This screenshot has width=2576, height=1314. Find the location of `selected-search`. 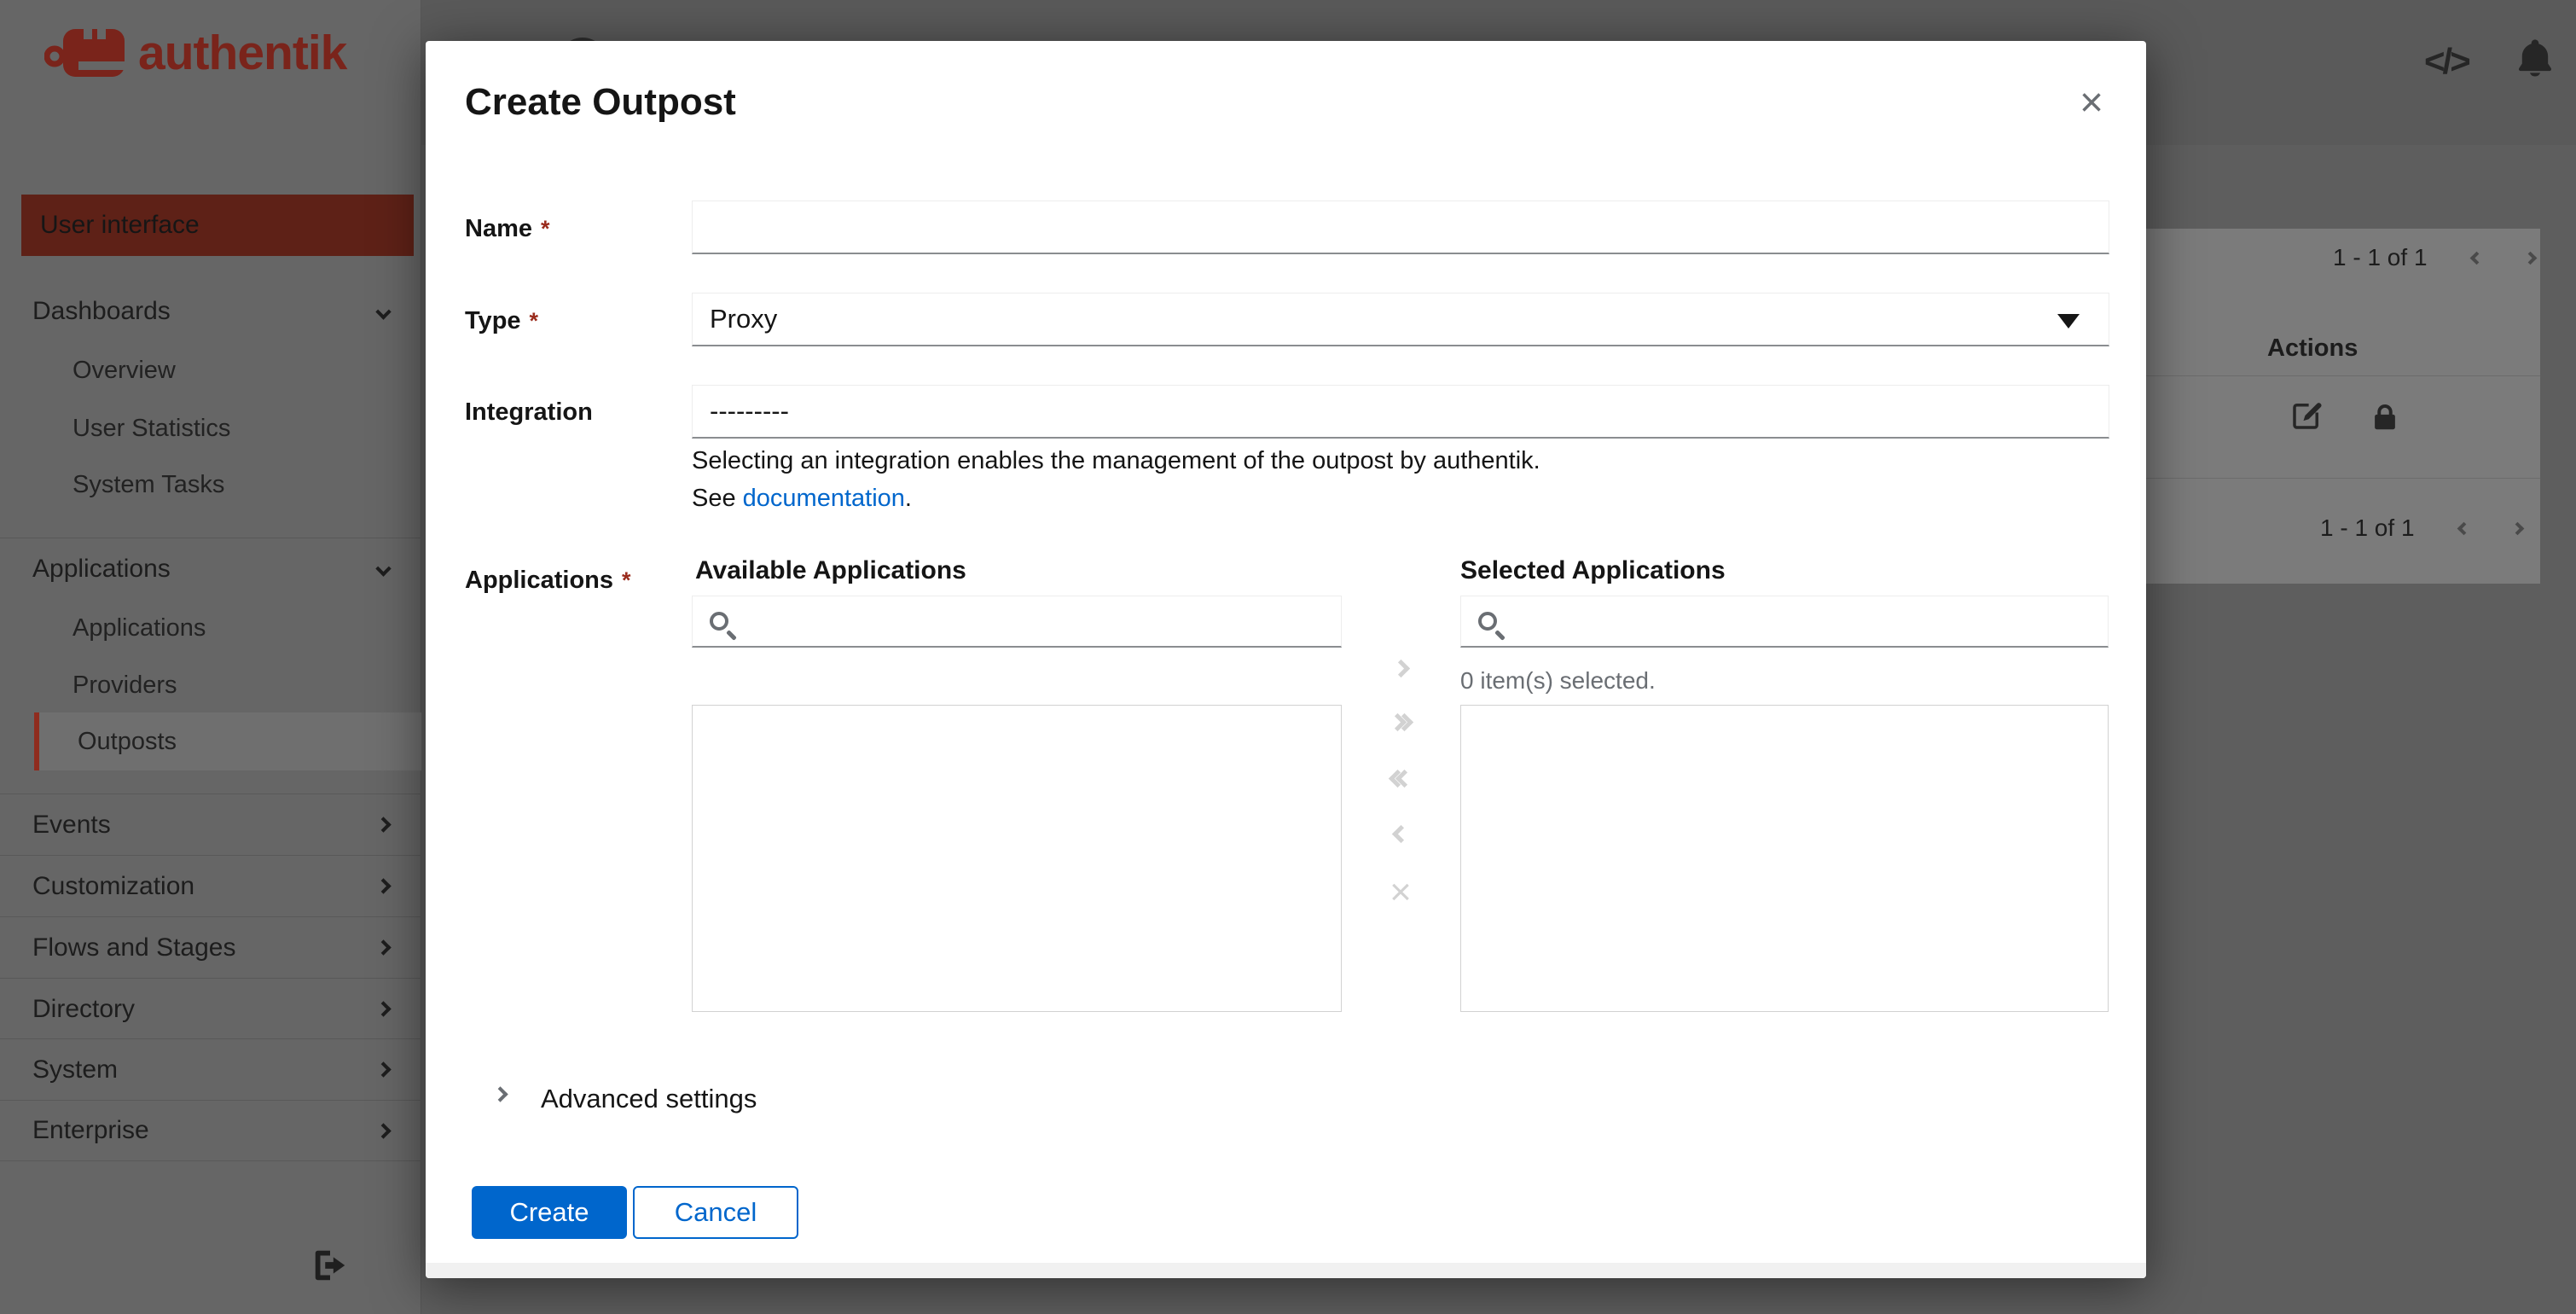

selected-search is located at coordinates (1784, 622).